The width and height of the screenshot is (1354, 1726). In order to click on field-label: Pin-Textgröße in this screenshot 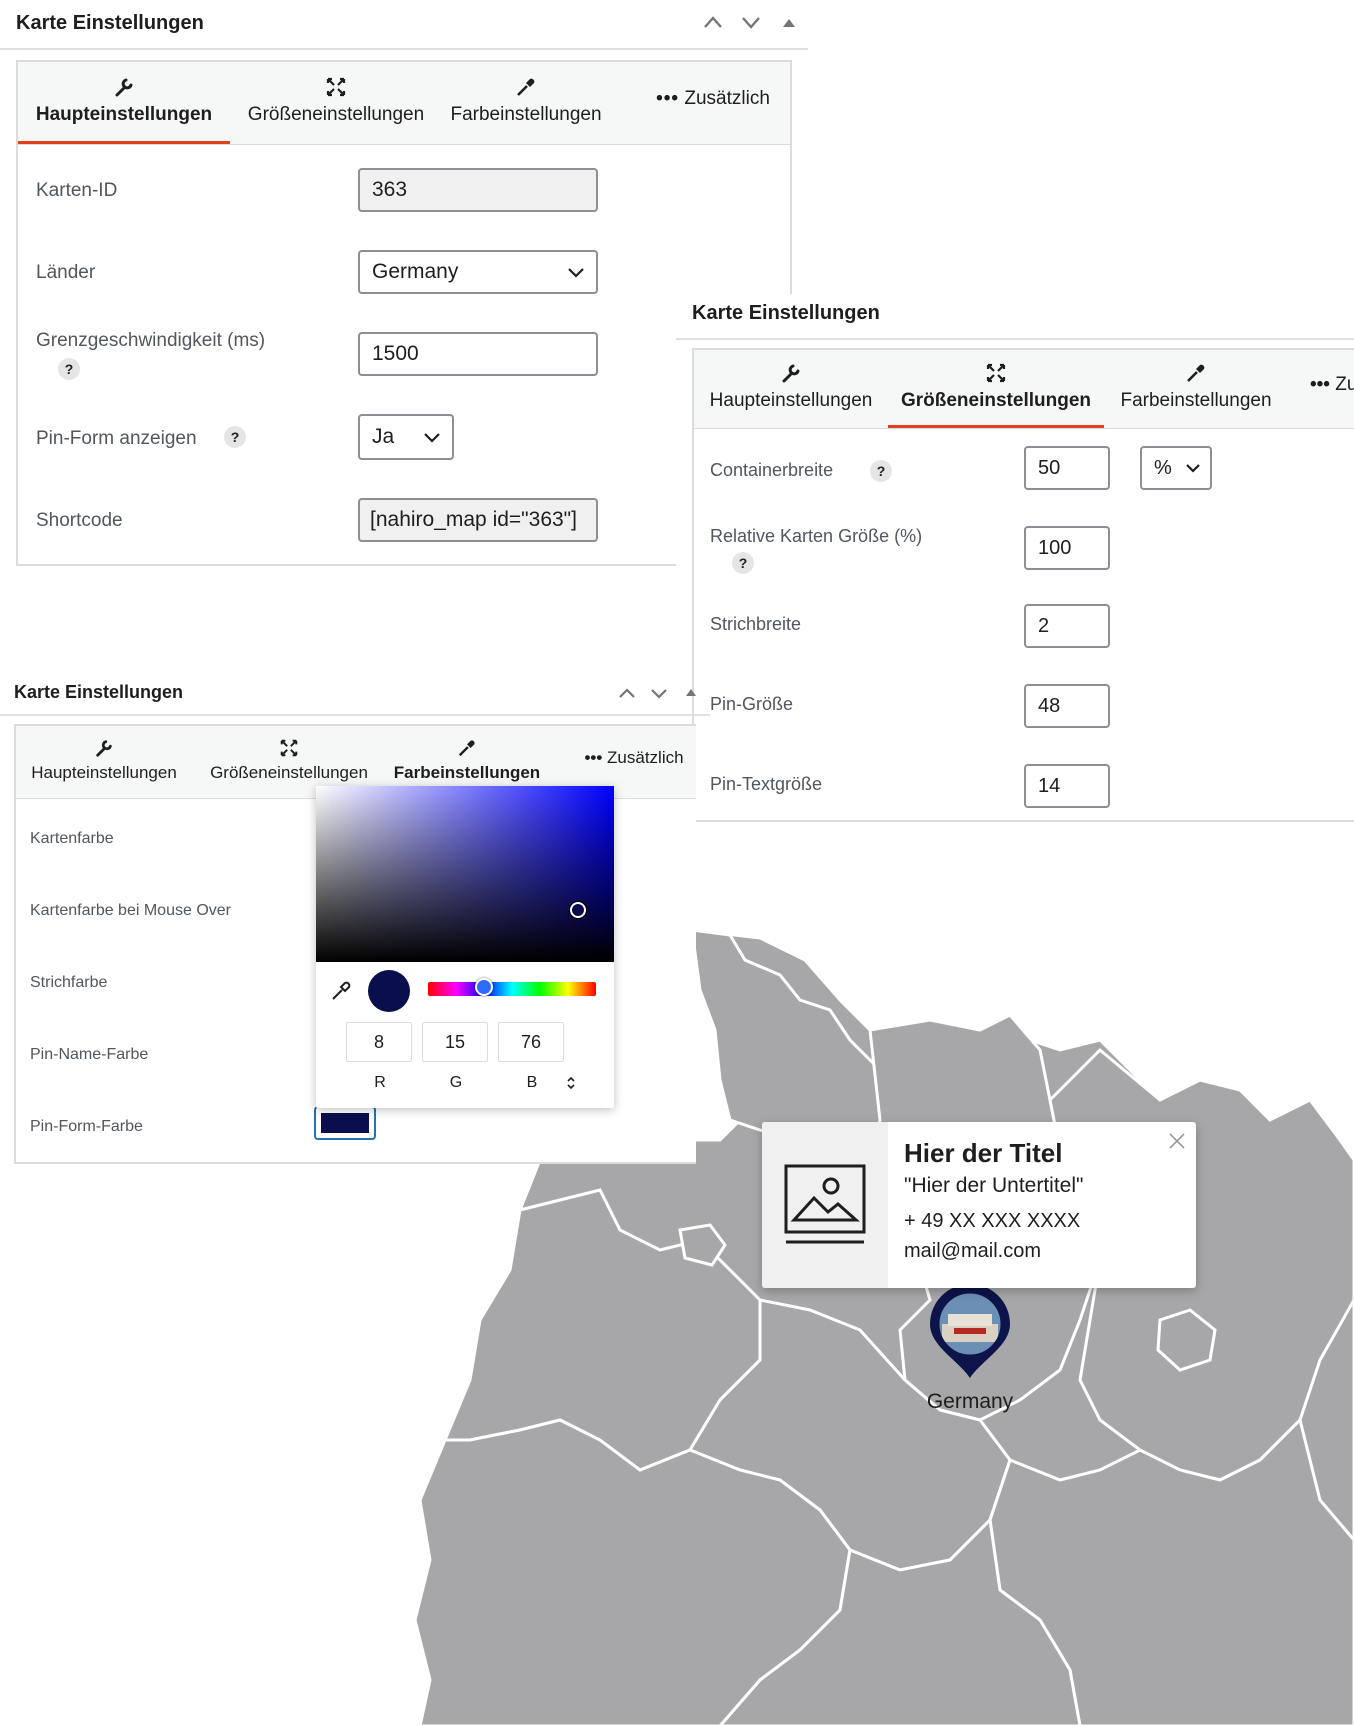, I will do `click(766, 784)`.